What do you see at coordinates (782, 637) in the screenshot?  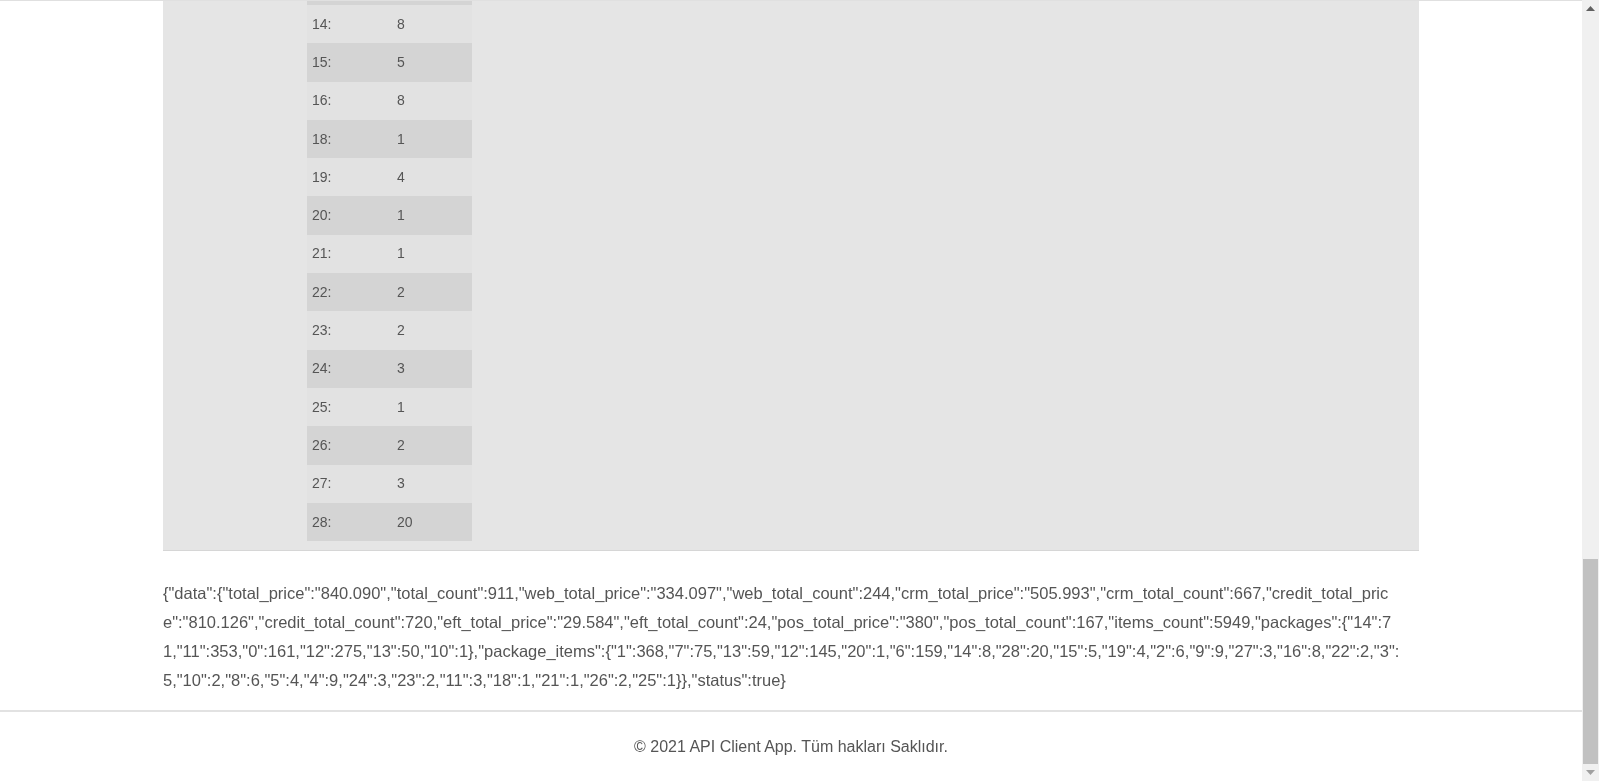 I see `json-response-text: {"data":{"total_price":"840.090","total_count":911,"web_total_price":"334.097","web_total_count":244,"crm_total_price":"505.993","crm_total_count":667,"credit_total_price":"810.126","credit_total_count":720,"eft_total_price":"29.584","eft_total_count":24,"pos_total_price":"380","pos_total_count":167,"items_count":5949,"packages":{"14":71,"11":353,"0":161,"12":275,"13":50,"10":1},"package_items":{"1":368,"7":75,"13":59,"12":145,"20":1,"6":159,"14":8,"28":20,"15":5,"19":4,"2":6,"9":9,"27":3,"16":8,"22":2,"3":5,"10":2,"8":6,"5":4,"4":9,"24":3,"23":2,"11":3,"18":1,"21":1,"26":2,"25":1}},"status":true}` at bounding box center [782, 637].